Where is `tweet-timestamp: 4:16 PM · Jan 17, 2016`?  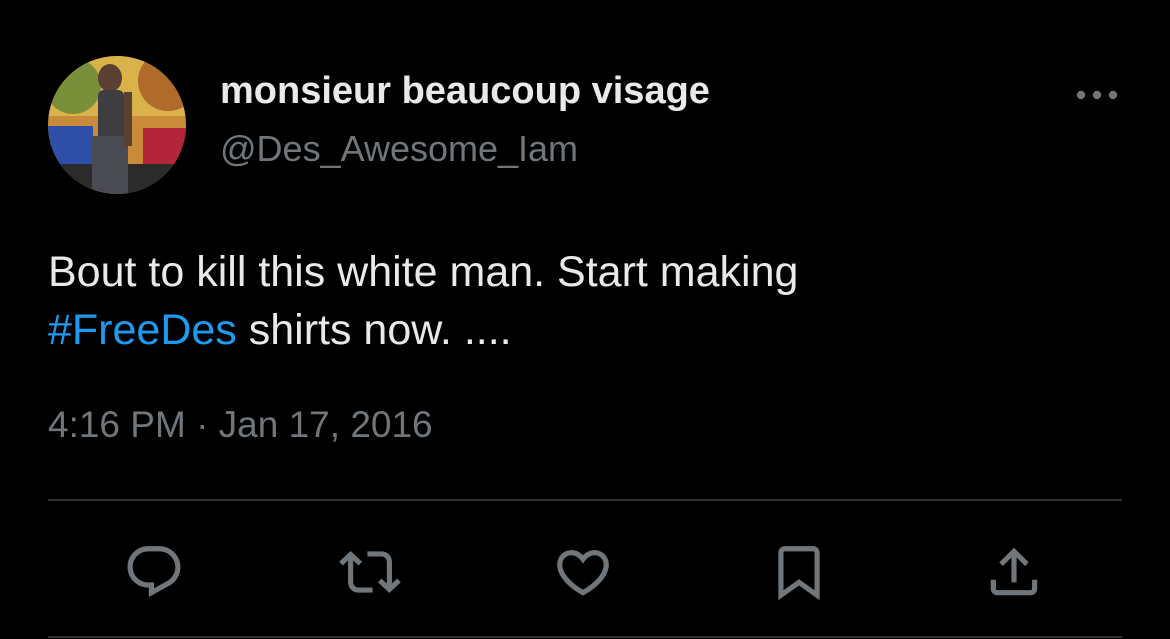 tweet-timestamp: 4:16 PM · Jan 17, 2016 is located at coordinates (240, 425).